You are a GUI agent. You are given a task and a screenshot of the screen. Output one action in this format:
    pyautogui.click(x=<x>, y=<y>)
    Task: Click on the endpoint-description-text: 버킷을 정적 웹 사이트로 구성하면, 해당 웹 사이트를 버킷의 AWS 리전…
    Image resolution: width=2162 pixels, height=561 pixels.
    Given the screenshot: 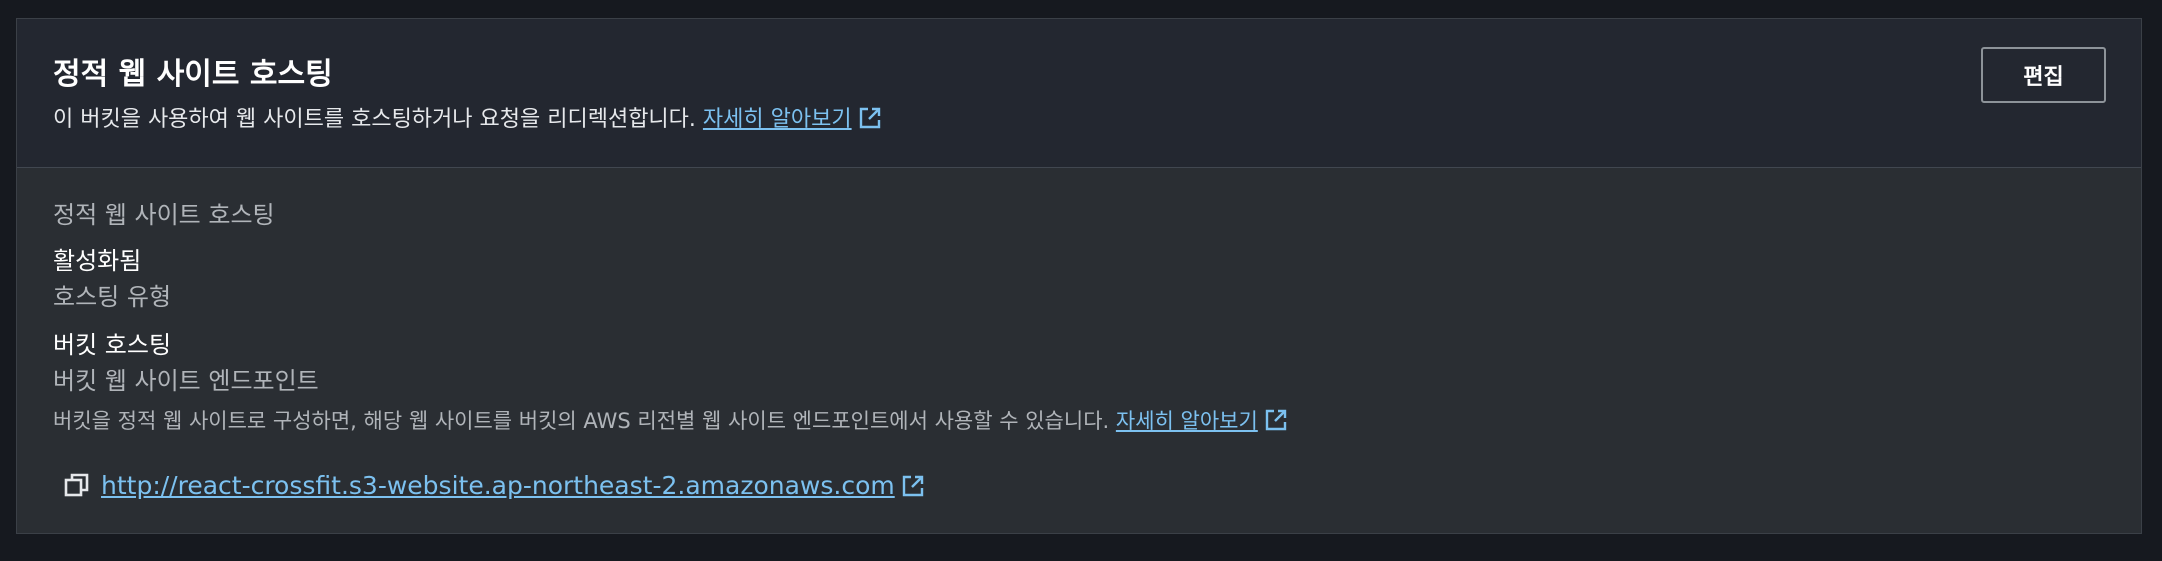 What is the action you would take?
    pyautogui.click(x=581, y=421)
    